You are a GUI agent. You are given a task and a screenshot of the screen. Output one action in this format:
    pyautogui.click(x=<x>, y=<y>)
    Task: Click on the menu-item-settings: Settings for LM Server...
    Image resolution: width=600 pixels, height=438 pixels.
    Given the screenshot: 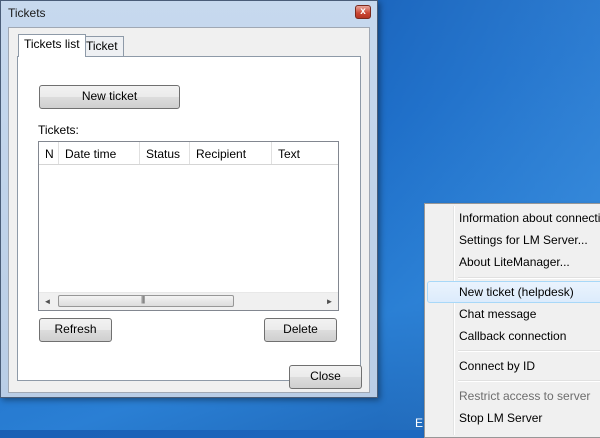 What is the action you would take?
    pyautogui.click(x=513, y=240)
    